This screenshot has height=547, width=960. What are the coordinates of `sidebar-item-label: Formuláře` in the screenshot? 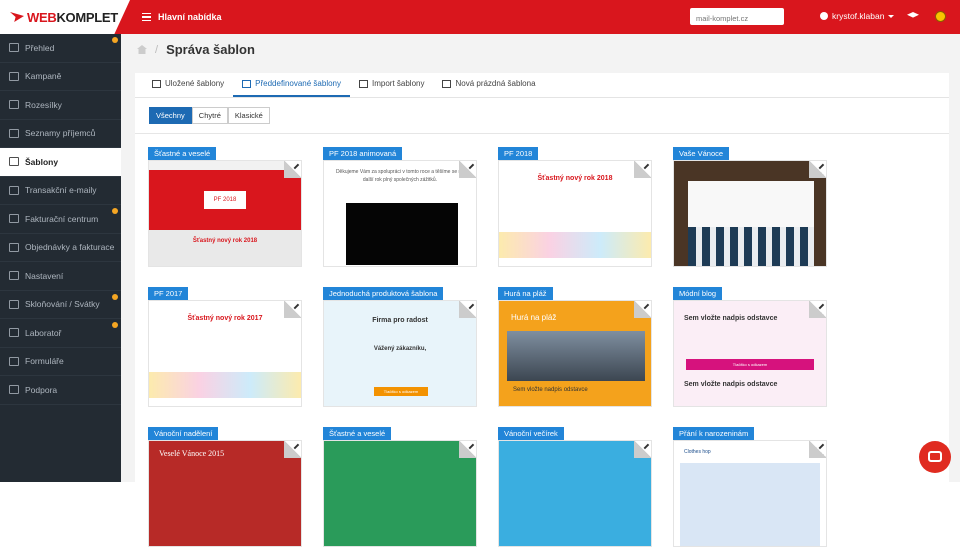 It's located at (44, 361).